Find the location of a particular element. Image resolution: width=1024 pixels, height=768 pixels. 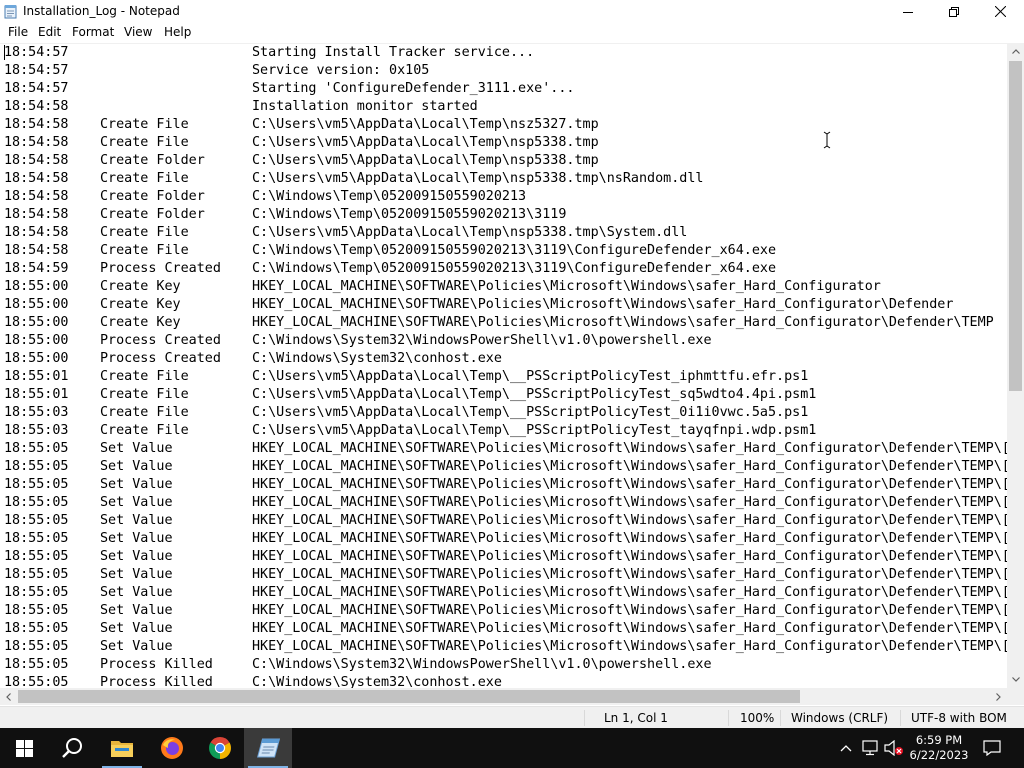

horizontal-scroll-thumb is located at coordinates (409, 696).